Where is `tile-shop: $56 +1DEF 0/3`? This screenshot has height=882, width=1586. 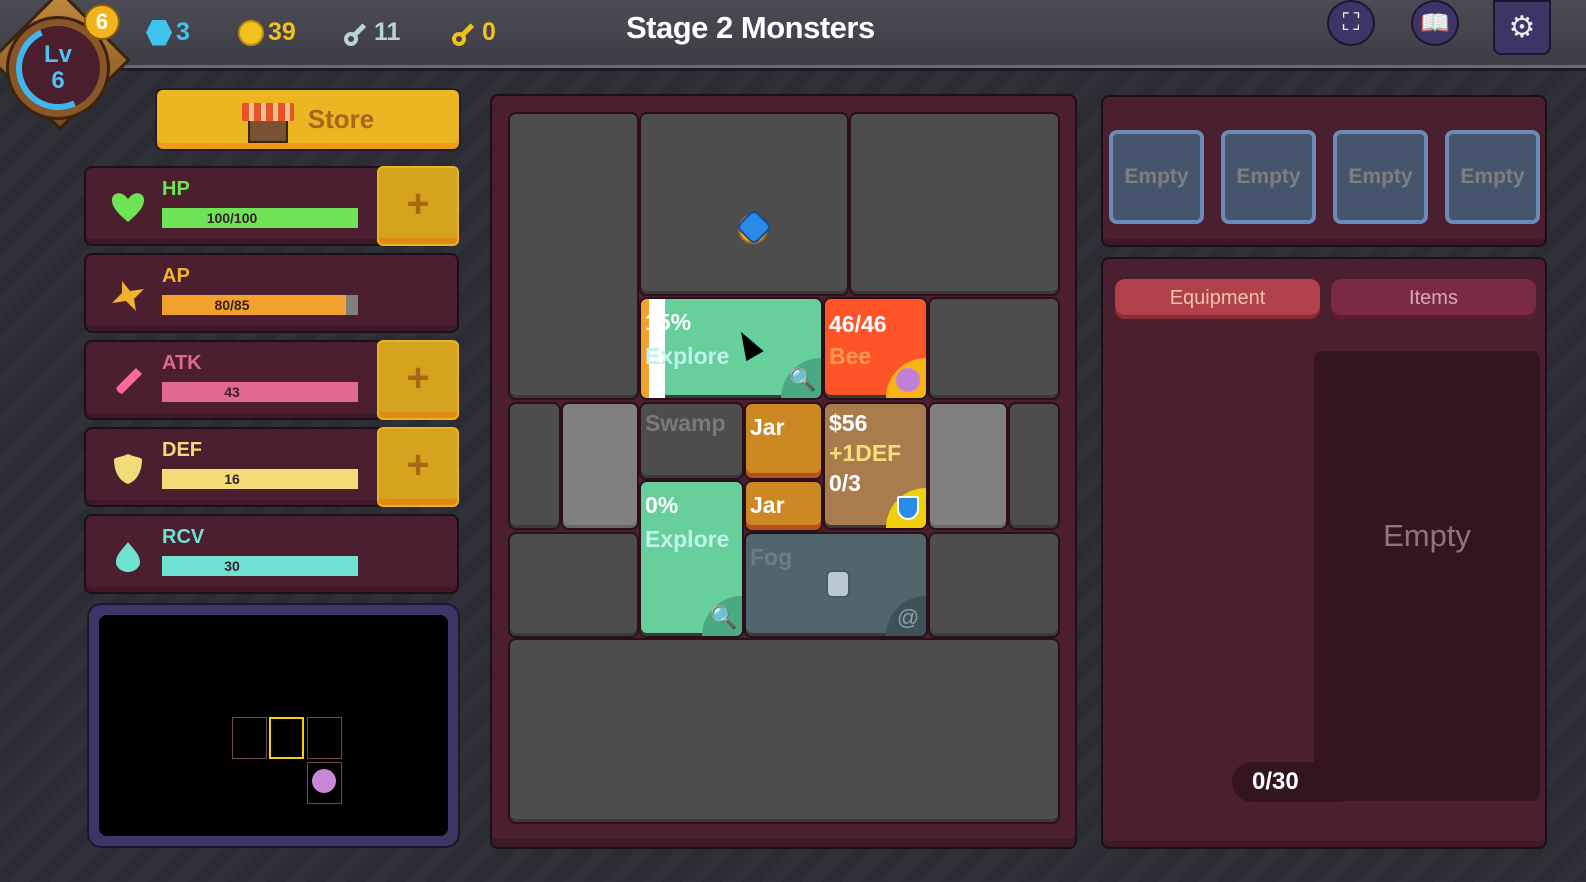
tile-shop: $56 +1DEF 0/3 is located at coordinates (875, 466).